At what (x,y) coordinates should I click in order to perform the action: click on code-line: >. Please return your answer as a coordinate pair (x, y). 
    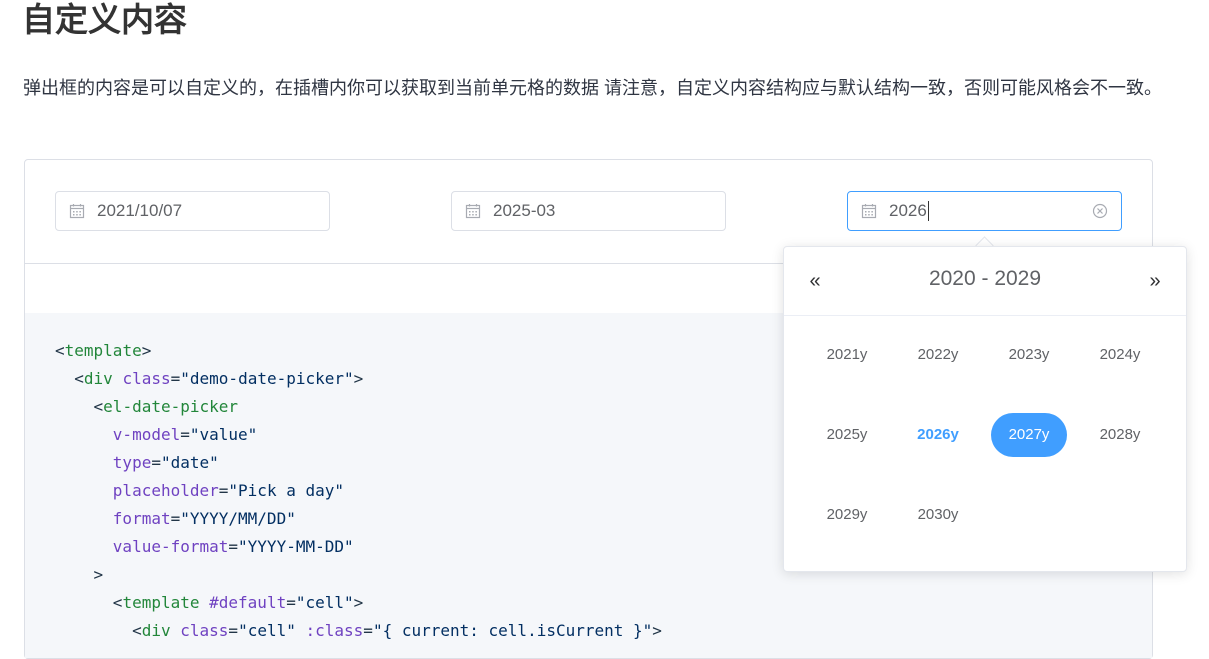
    Looking at the image, I should click on (79, 575).